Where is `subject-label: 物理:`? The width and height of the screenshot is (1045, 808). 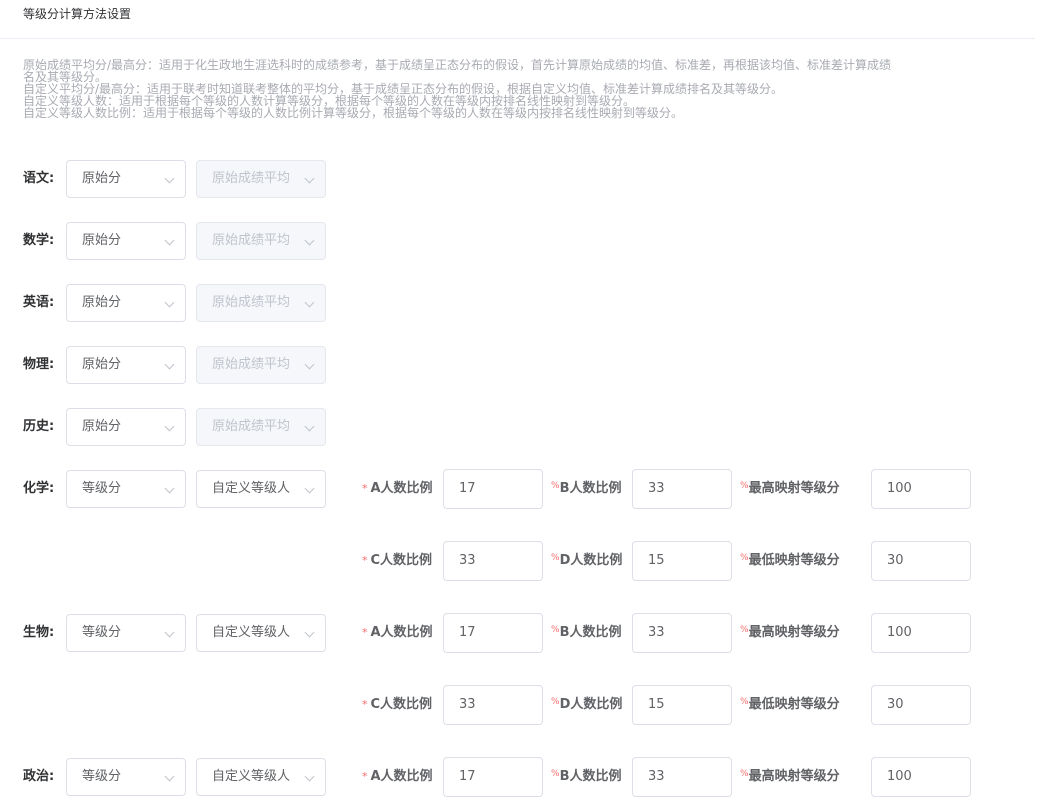 subject-label: 物理: is located at coordinates (39, 364).